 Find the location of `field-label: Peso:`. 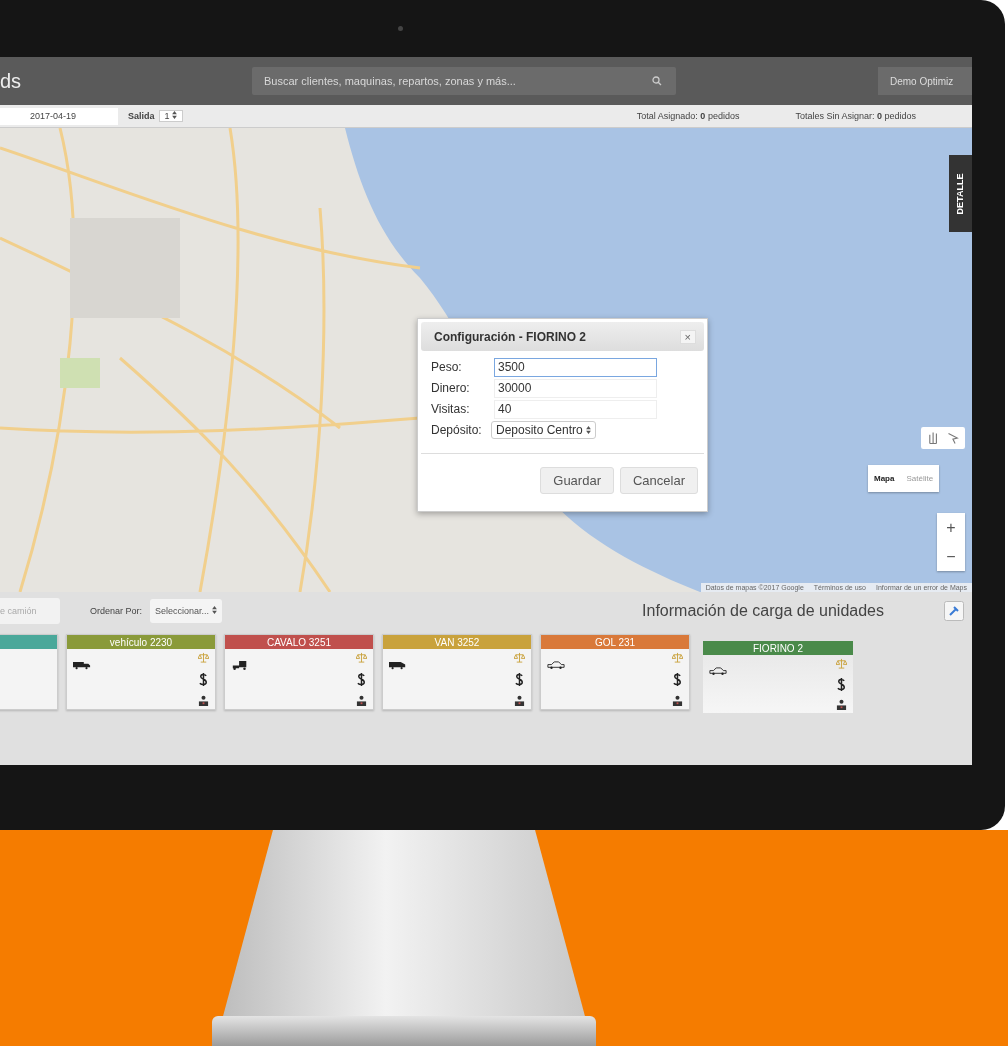

field-label: Peso: is located at coordinates (447, 367).